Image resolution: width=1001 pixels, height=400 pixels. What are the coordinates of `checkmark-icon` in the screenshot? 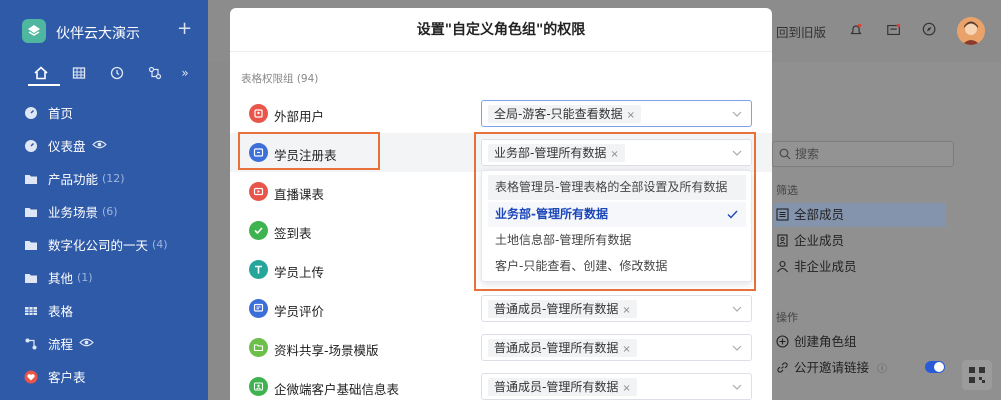 It's located at (732, 214).